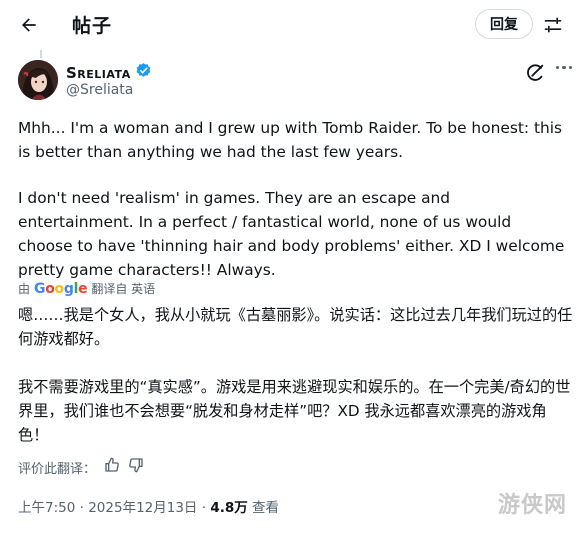 Image resolution: width=584 pixels, height=534 pixels. I want to click on translation-source: 翻译自 英语, so click(123, 289).